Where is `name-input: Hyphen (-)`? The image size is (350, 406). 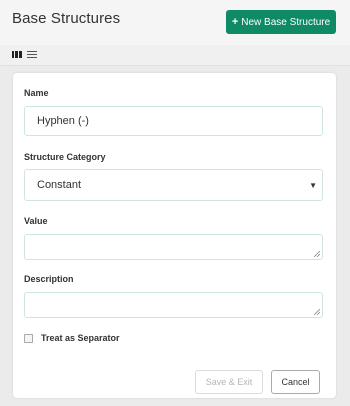 name-input: Hyphen (-) is located at coordinates (173, 121).